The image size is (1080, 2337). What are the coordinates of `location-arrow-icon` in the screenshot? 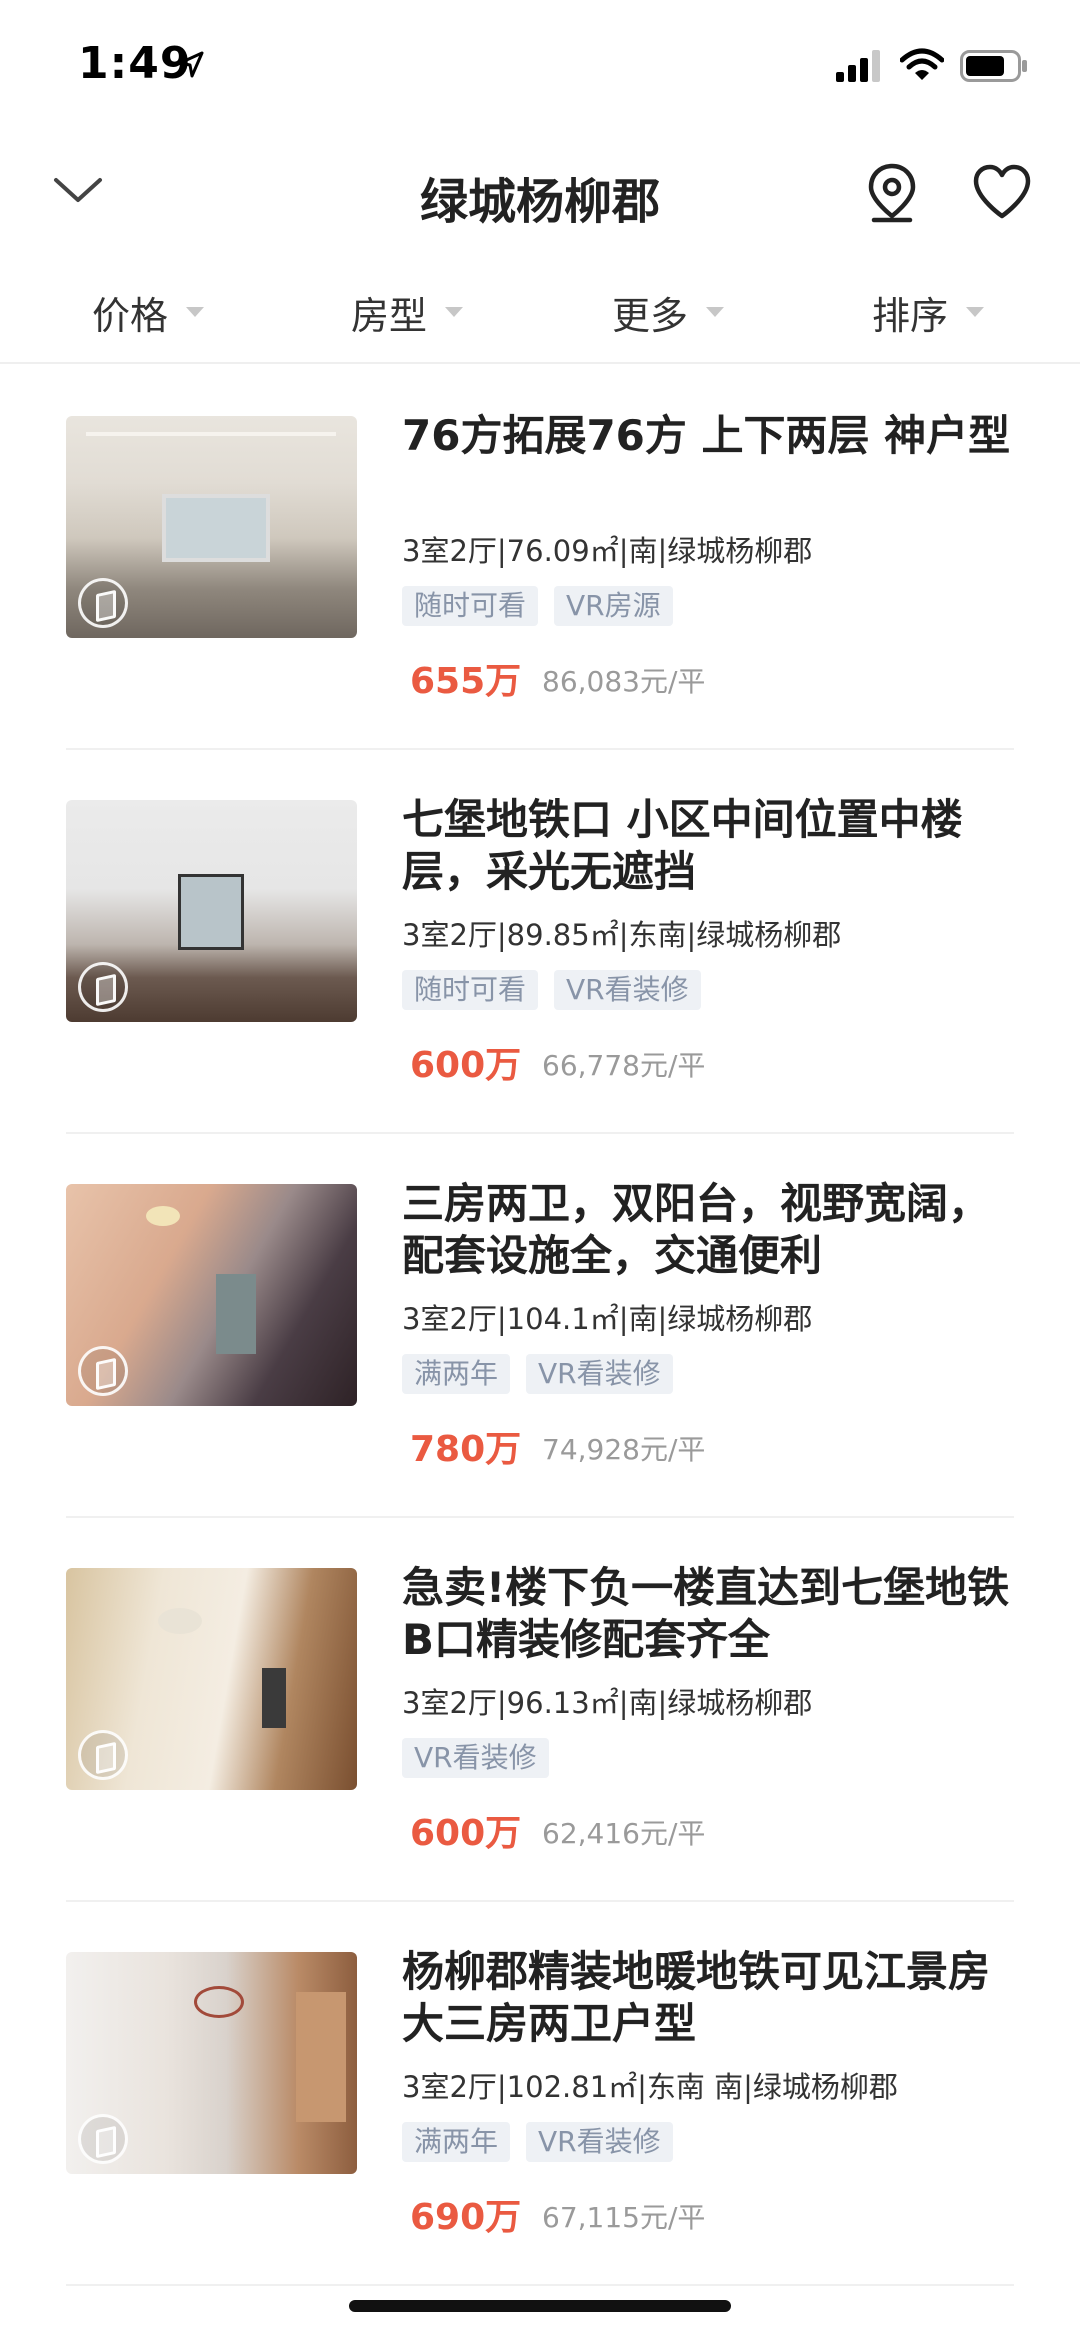 It's located at (191, 64).